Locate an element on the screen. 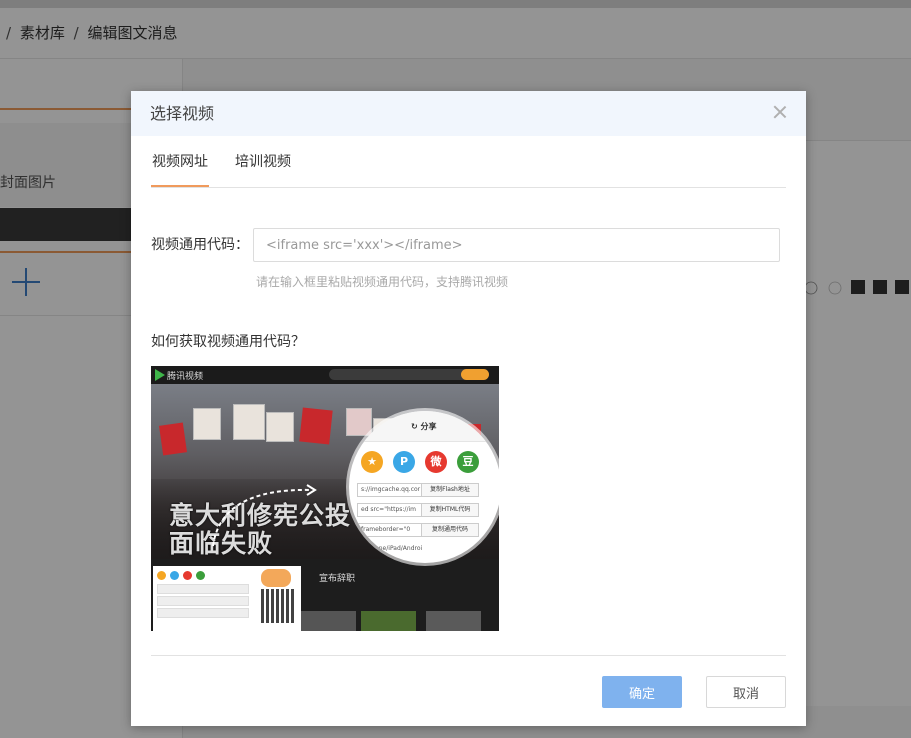  illustration-site-header: 腾讯视频 is located at coordinates (325, 375).